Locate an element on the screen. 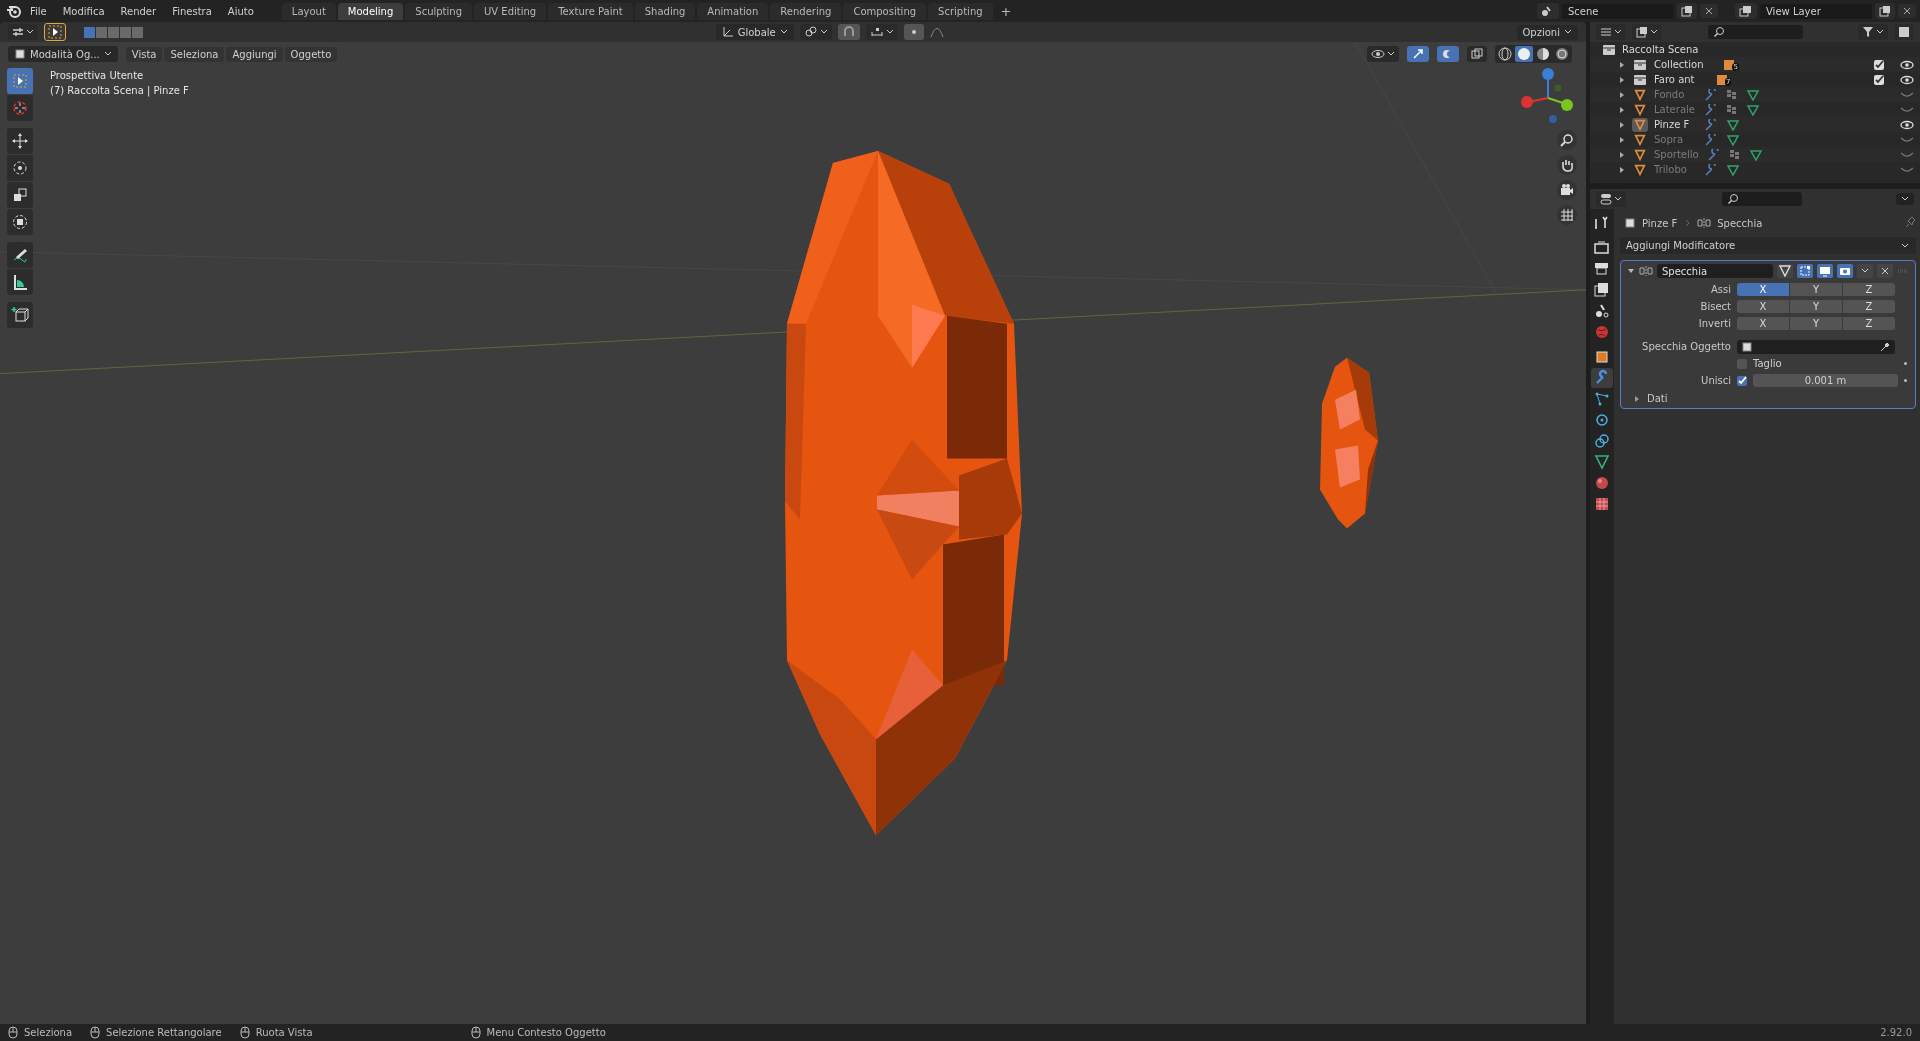 The height and width of the screenshot is (1041, 1920). outliner-item: Trilobo is located at coordinates (1675, 169).